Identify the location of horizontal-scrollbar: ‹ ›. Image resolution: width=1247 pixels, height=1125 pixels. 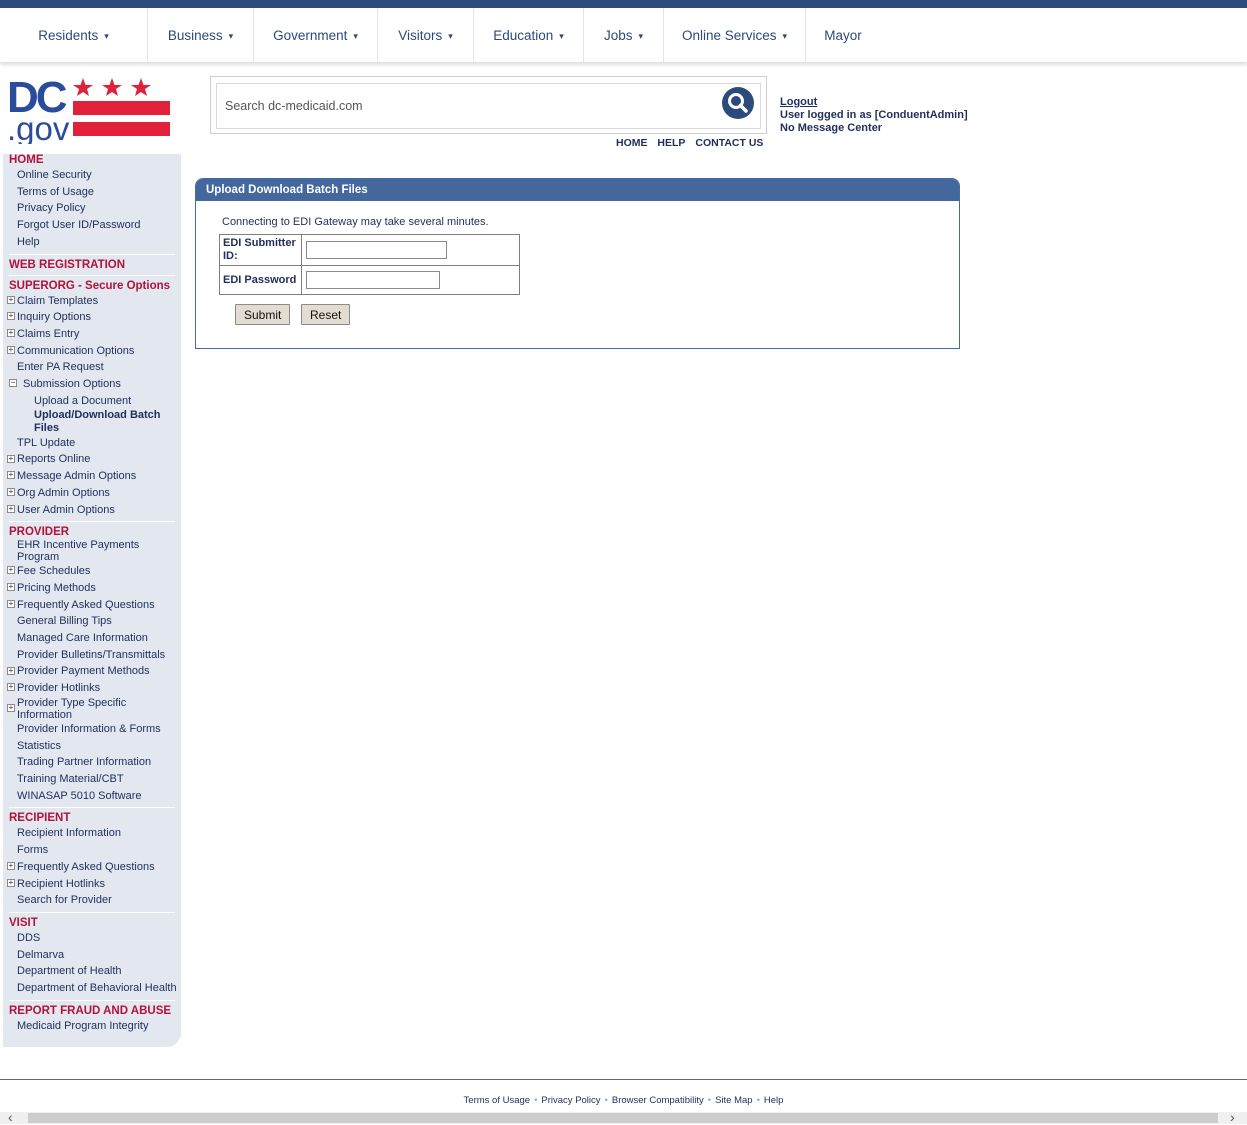
(623, 1117).